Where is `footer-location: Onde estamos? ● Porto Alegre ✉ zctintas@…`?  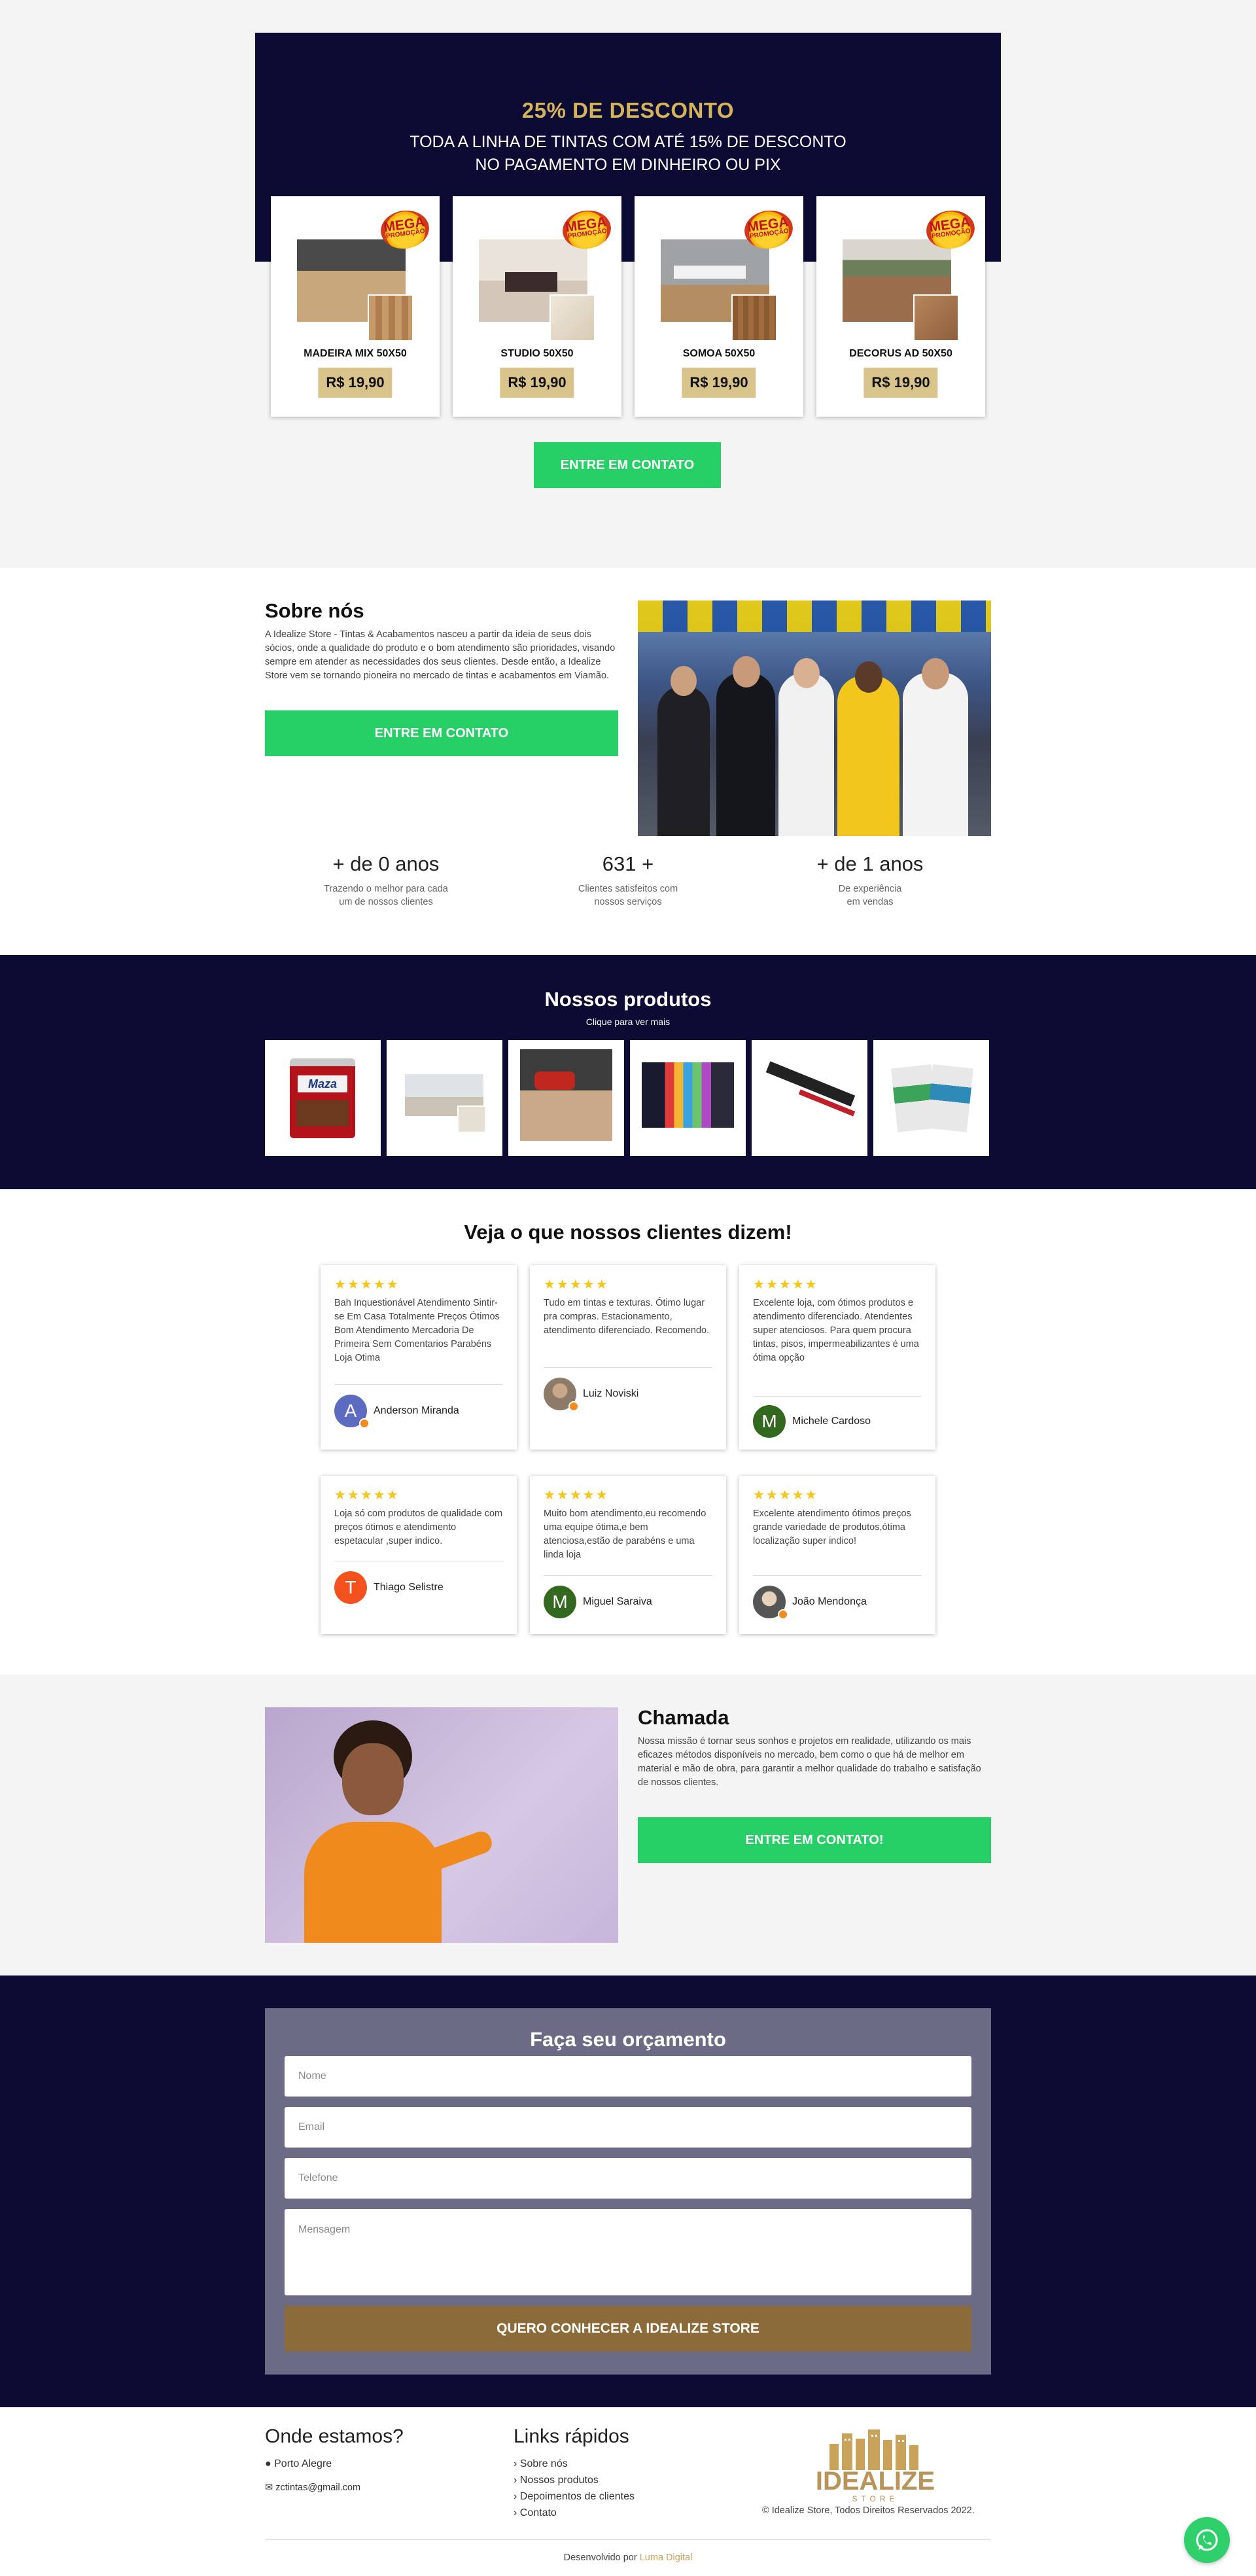 footer-location: Onde estamos? ● Porto Alegre ✉ zctintas@… is located at coordinates (334, 2461).